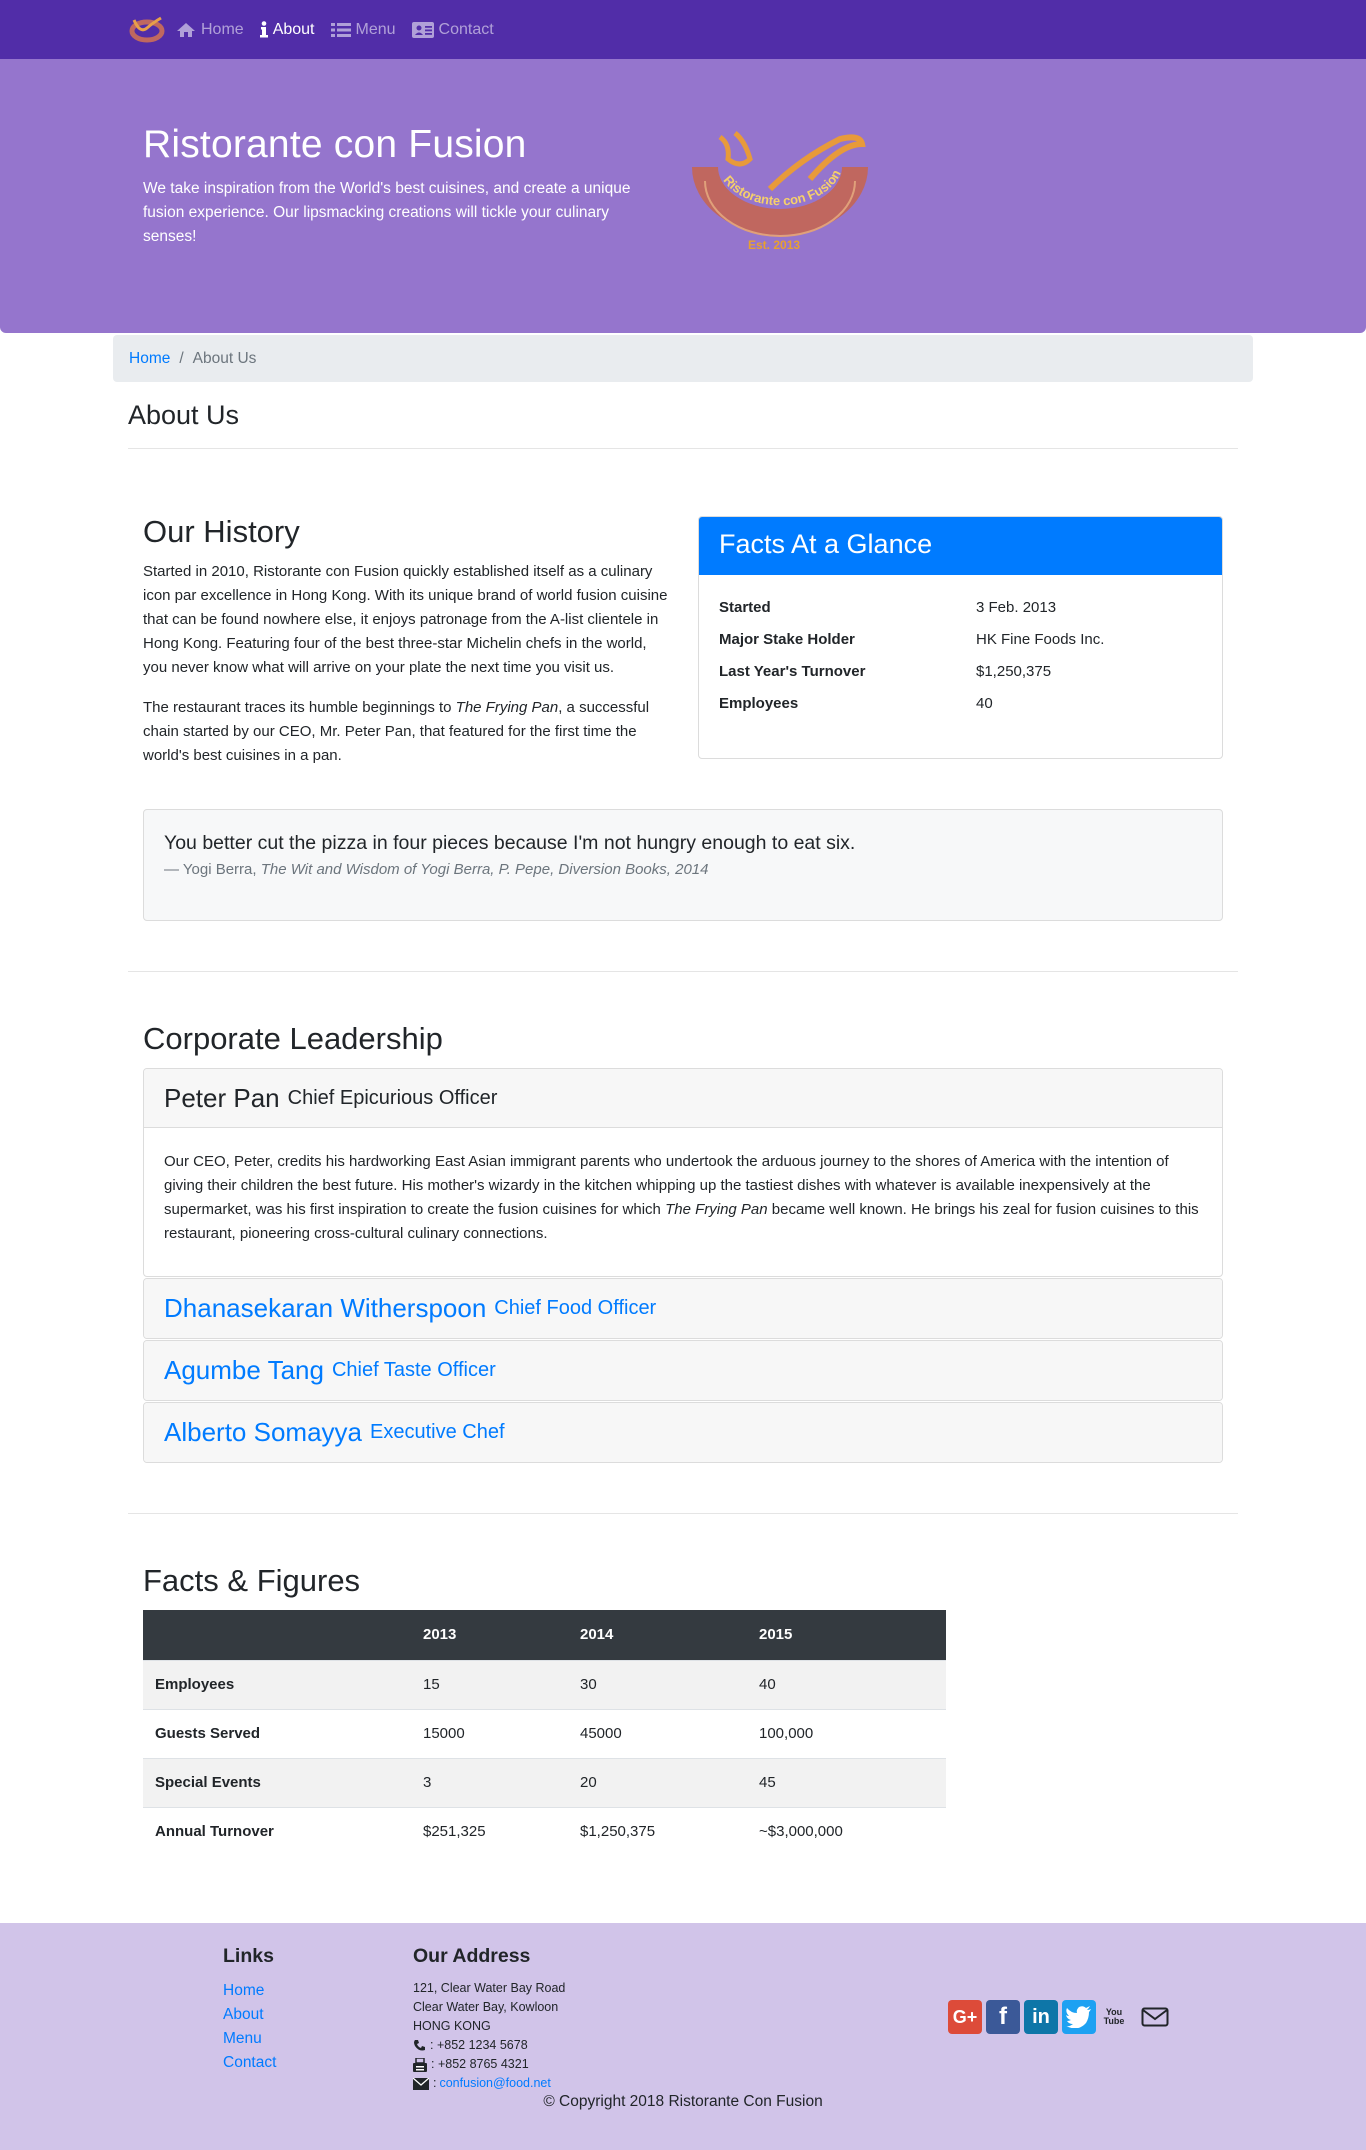 The width and height of the screenshot is (1366, 2150). I want to click on info-icon, so click(263, 29).